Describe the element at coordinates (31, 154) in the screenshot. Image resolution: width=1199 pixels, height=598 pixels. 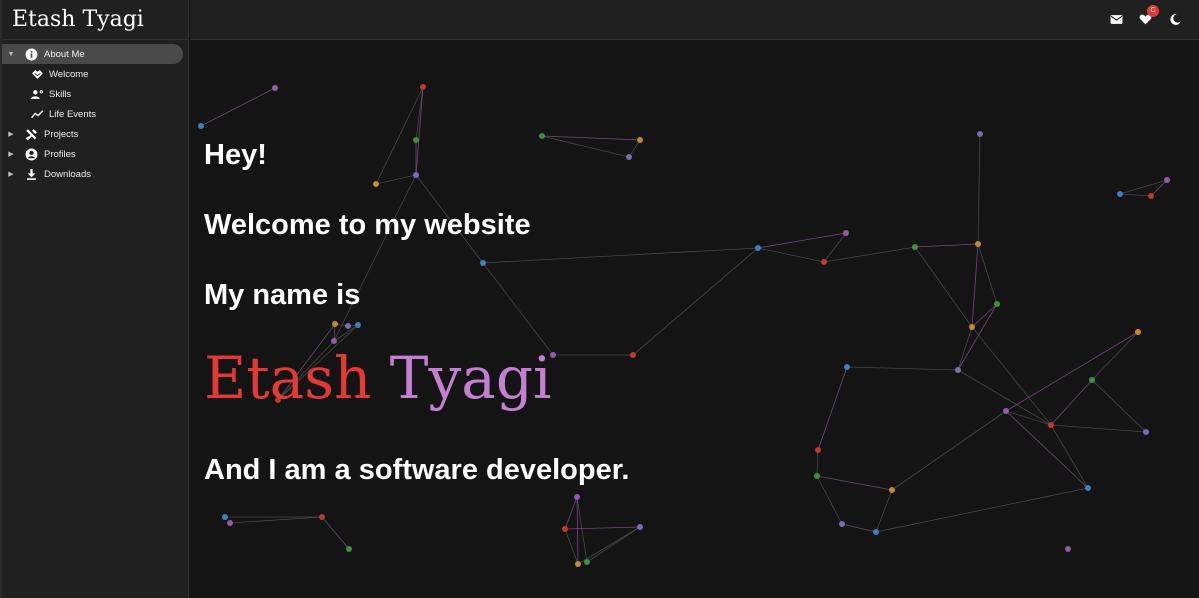
I see `account-circle-icon` at that location.